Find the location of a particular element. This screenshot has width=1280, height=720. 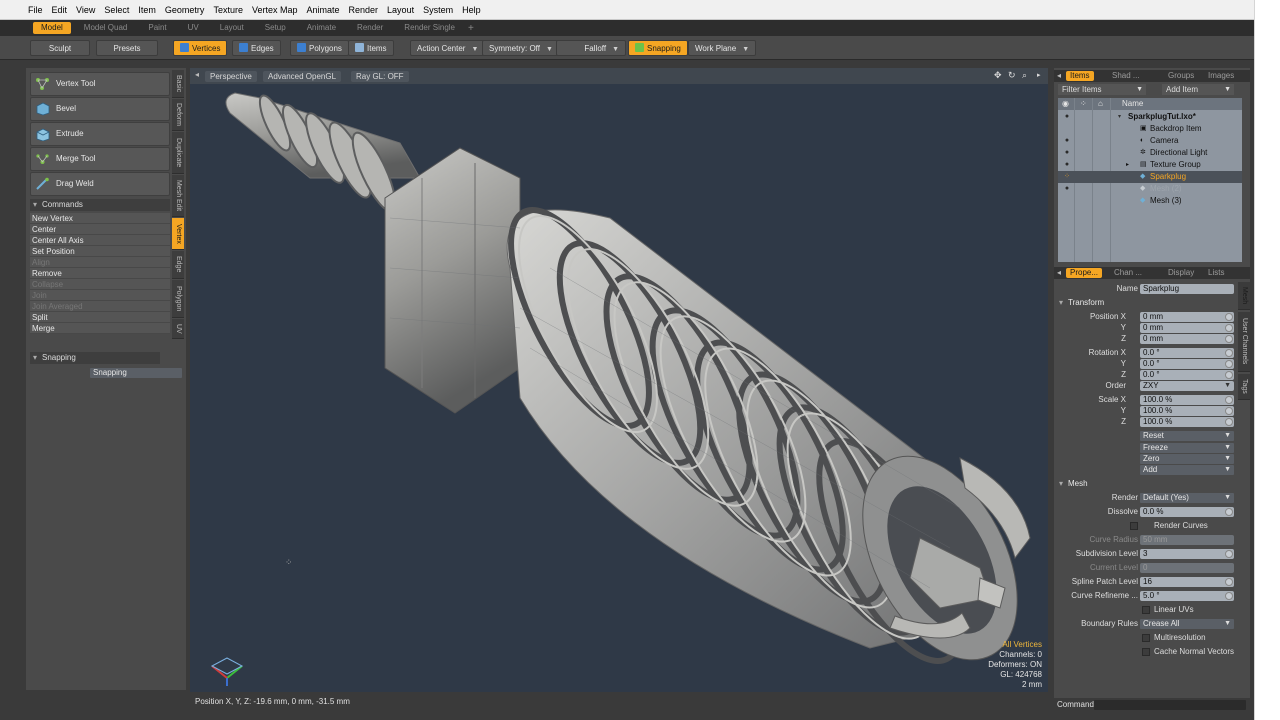

linear-uvs-checkbox is located at coordinates (1146, 610).